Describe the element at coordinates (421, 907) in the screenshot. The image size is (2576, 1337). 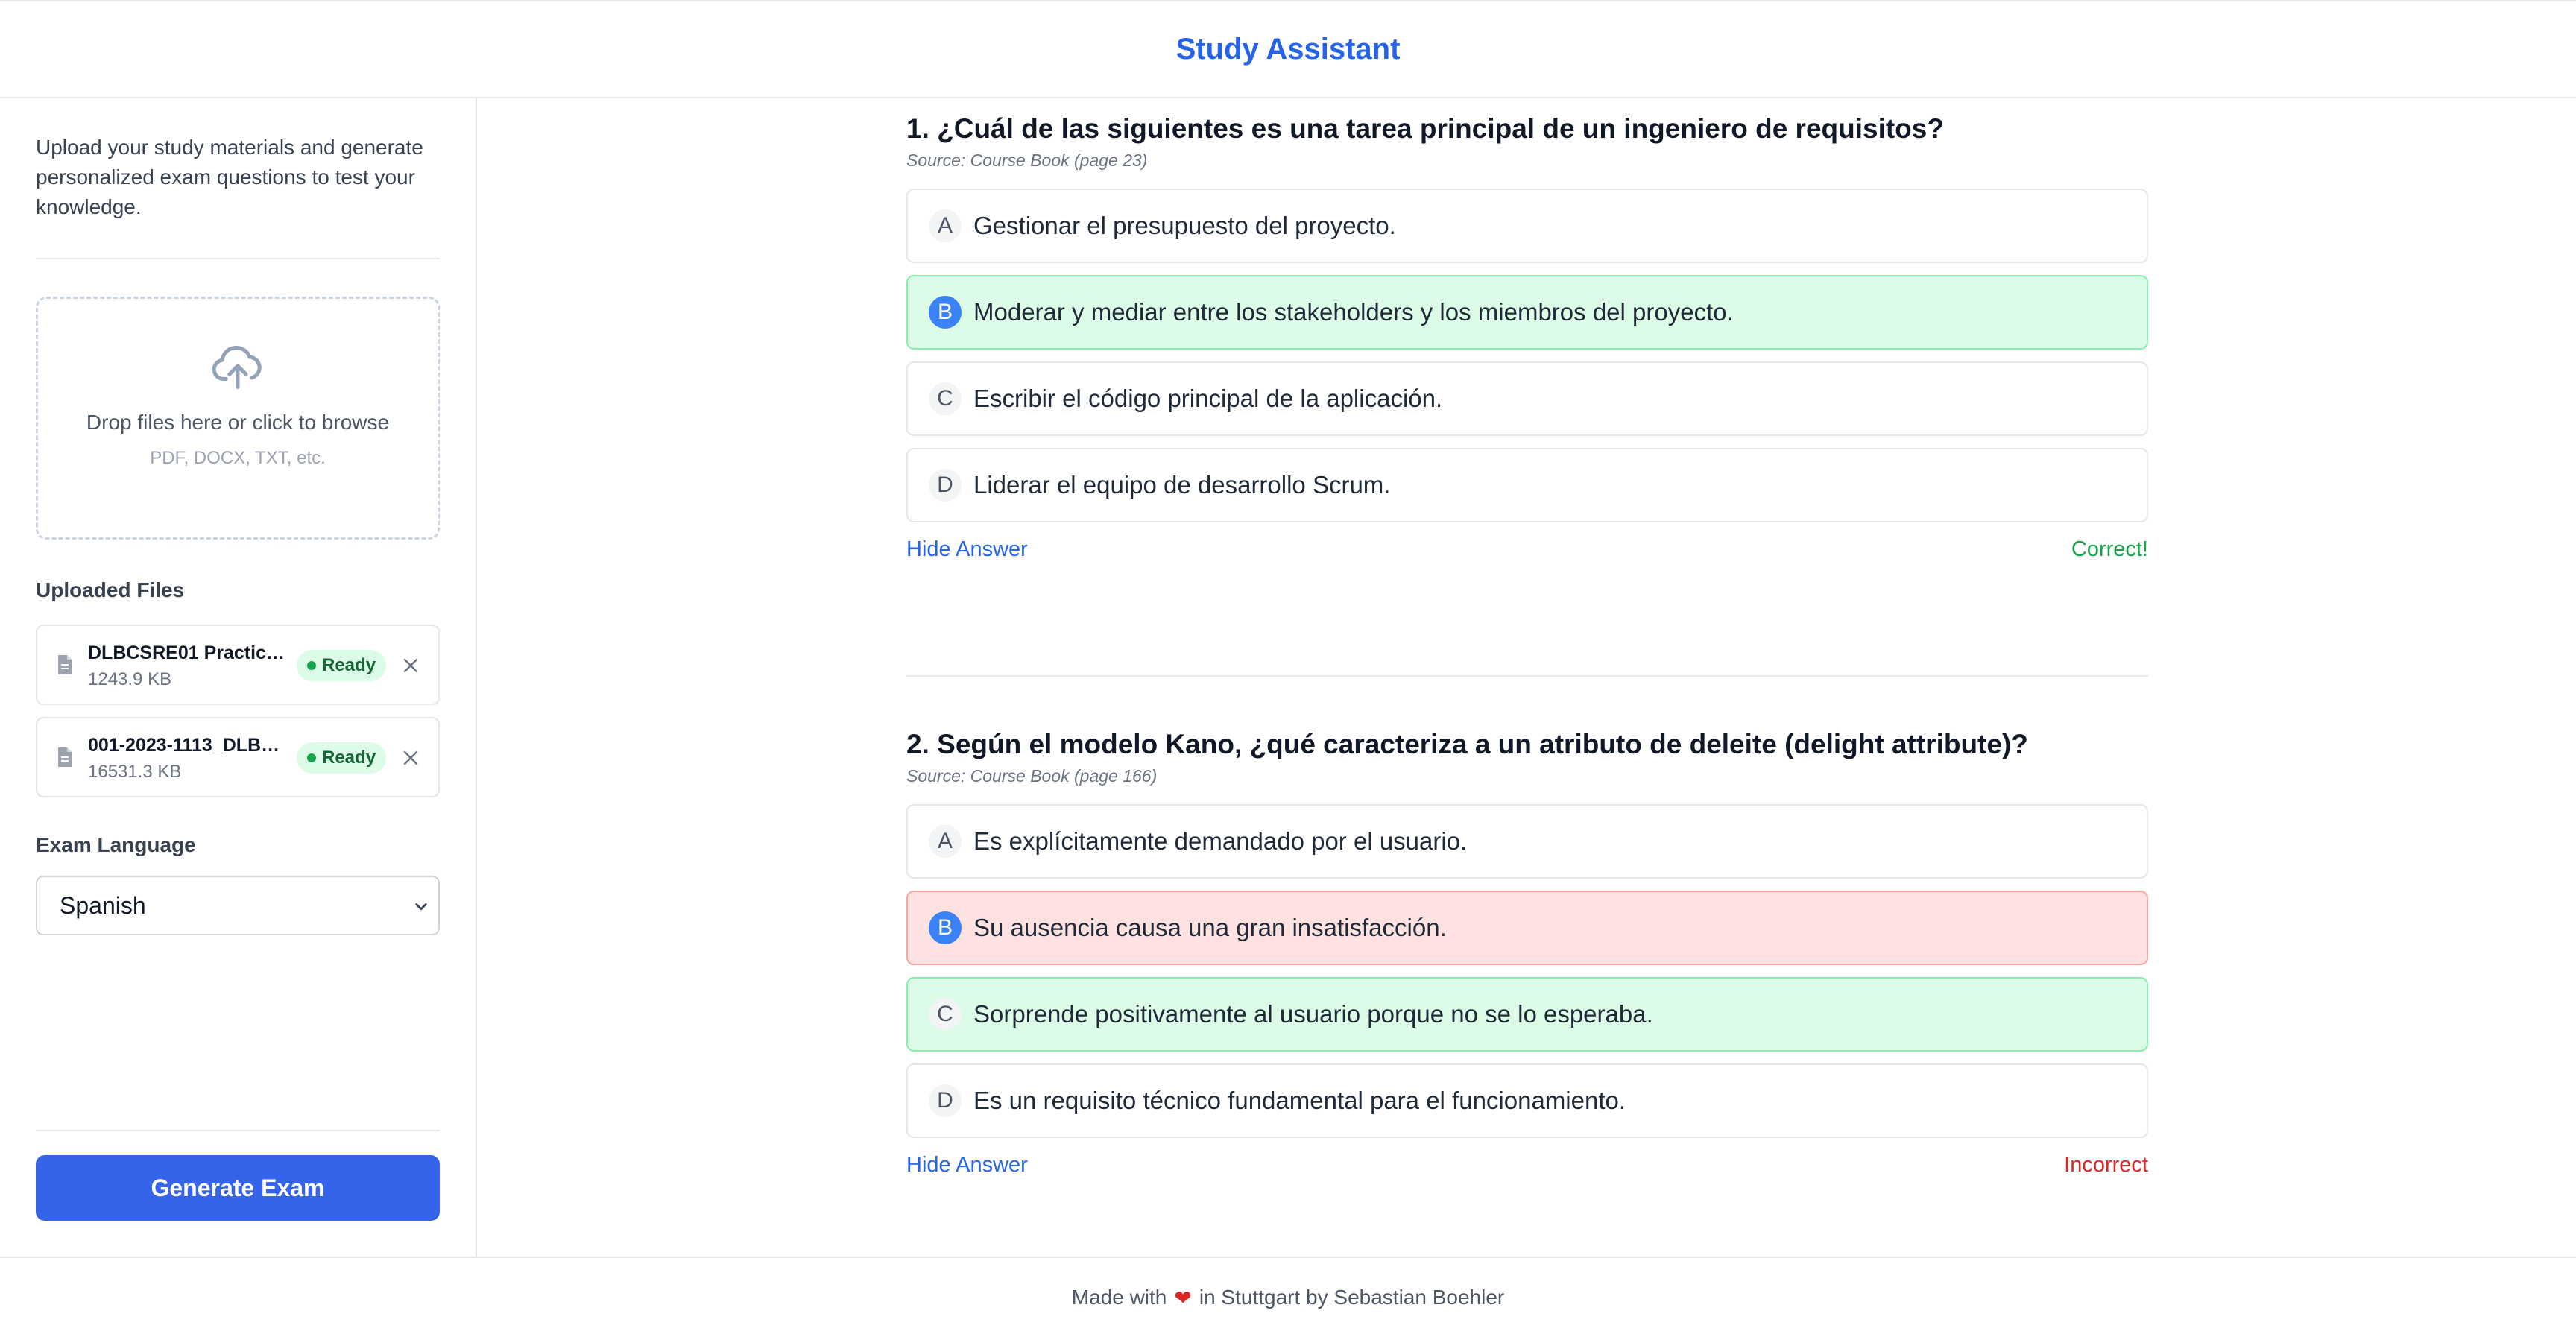
I see `chevron-down-icon` at that location.